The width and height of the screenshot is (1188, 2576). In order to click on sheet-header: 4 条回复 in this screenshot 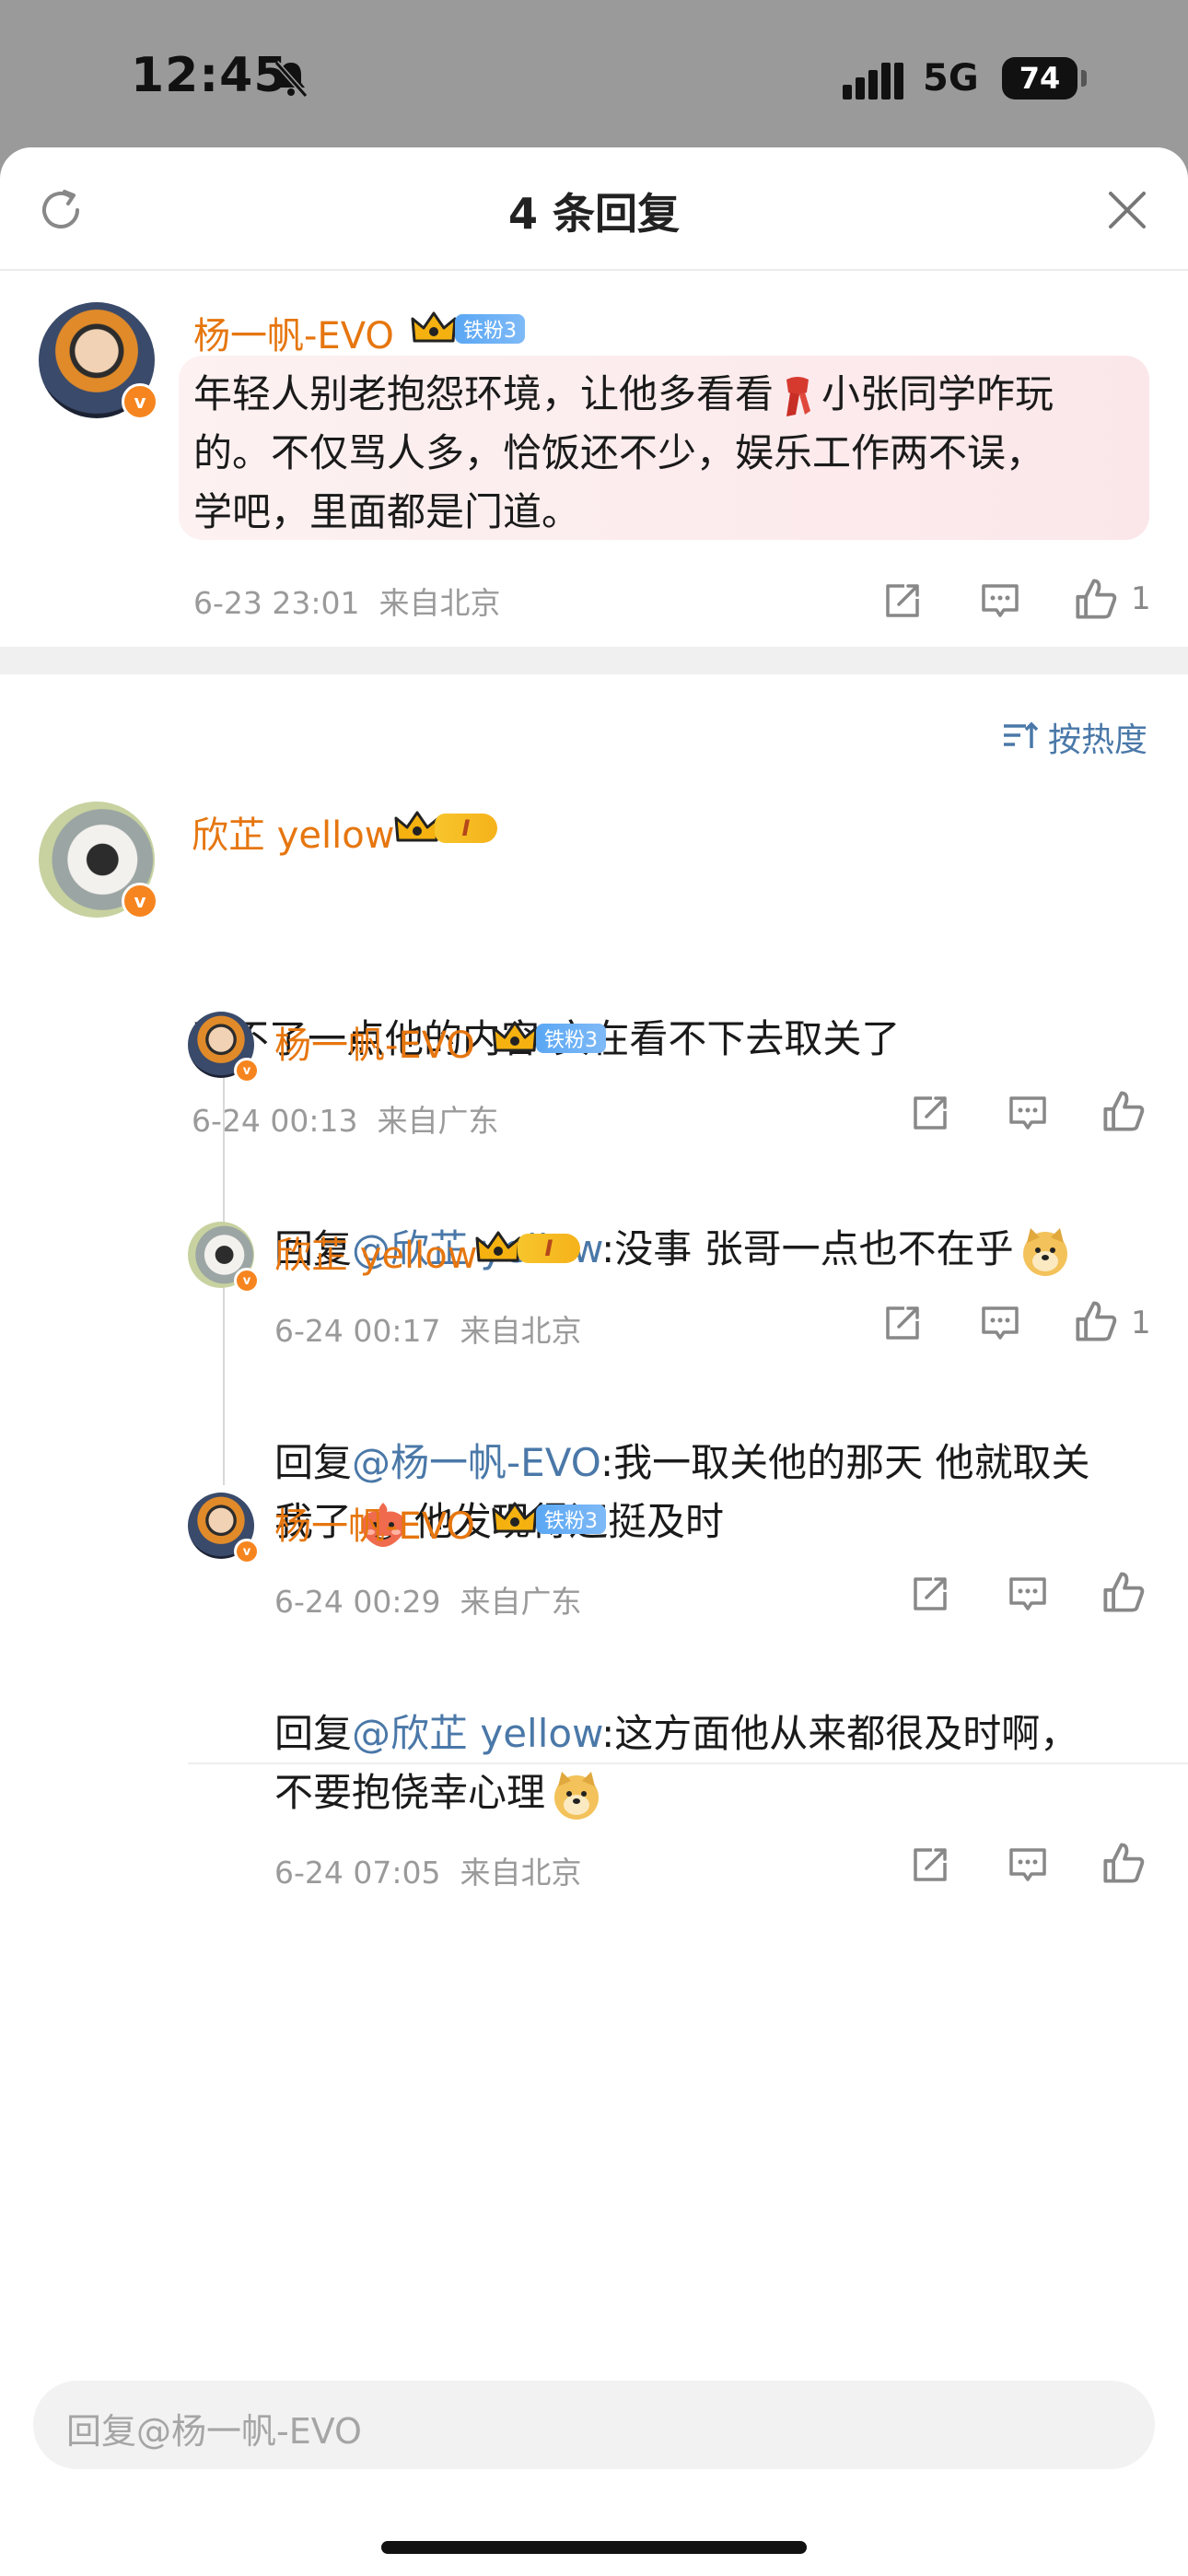, I will do `click(594, 209)`.